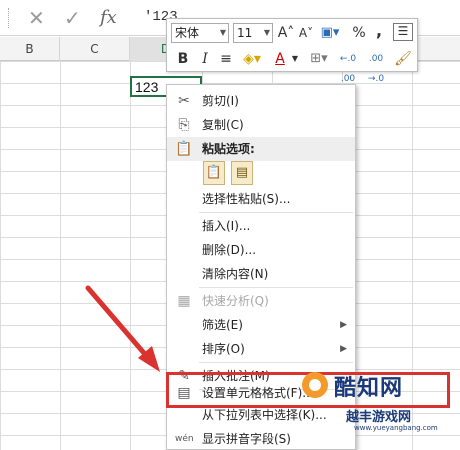  What do you see at coordinates (315, 385) in the screenshot?
I see `watermark-logo-icon` at bounding box center [315, 385].